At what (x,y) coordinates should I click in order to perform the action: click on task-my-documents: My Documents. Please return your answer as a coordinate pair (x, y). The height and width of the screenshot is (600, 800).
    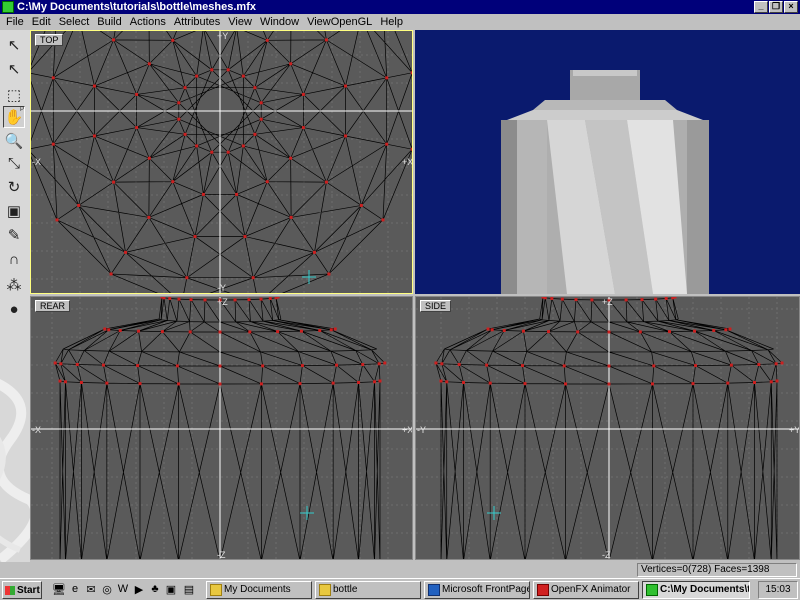
    Looking at the image, I should click on (259, 590).